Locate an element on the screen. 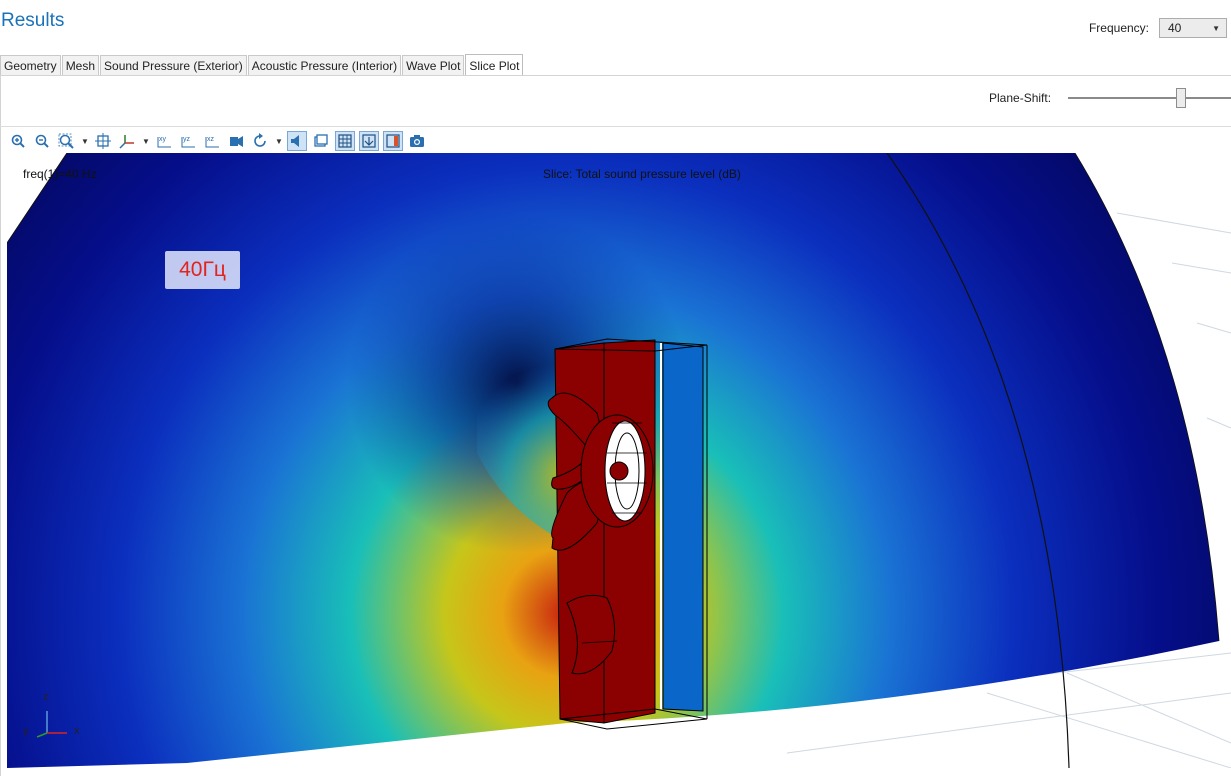 The height and width of the screenshot is (779, 1231). tab-slice-plot: Slice Plot is located at coordinates (494, 65).